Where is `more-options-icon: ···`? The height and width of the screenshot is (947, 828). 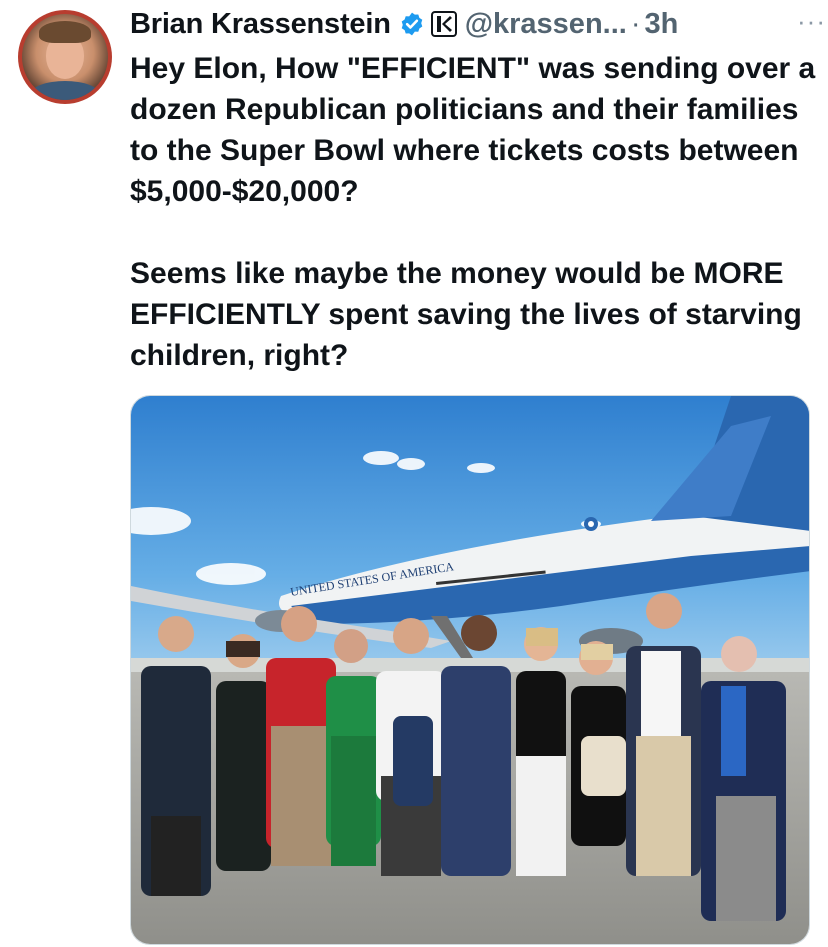 more-options-icon: ··· is located at coordinates (811, 21).